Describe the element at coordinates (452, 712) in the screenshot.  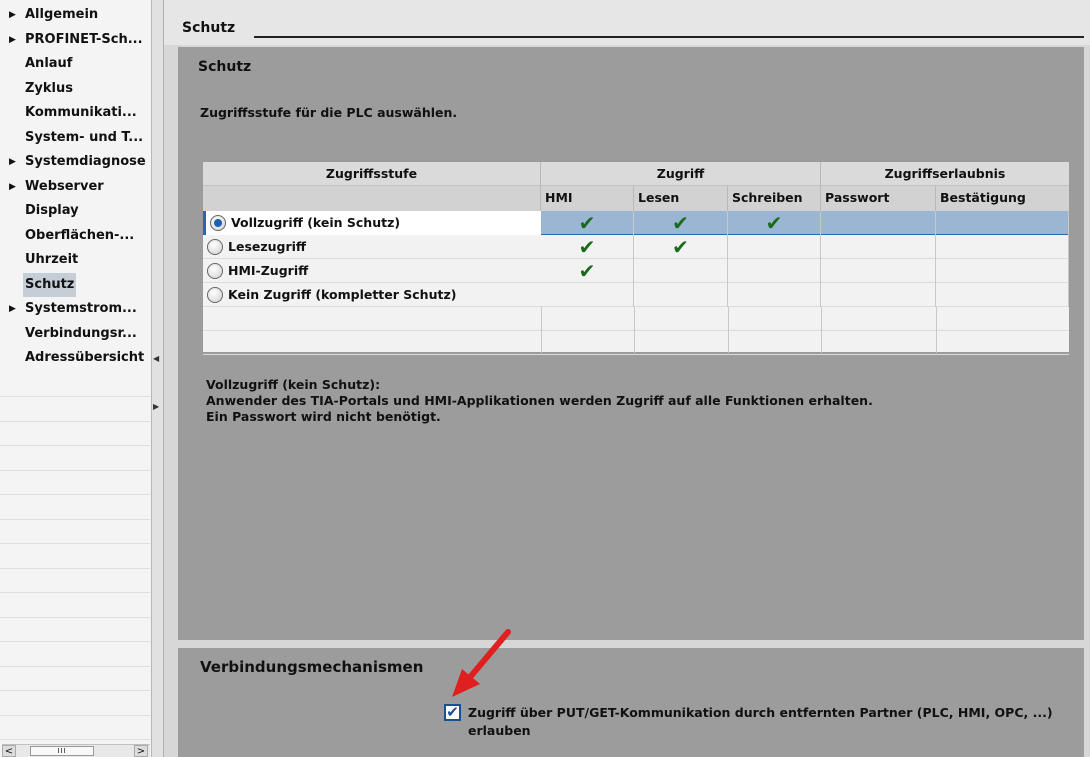
I see `putget-checkbox: ✔` at that location.